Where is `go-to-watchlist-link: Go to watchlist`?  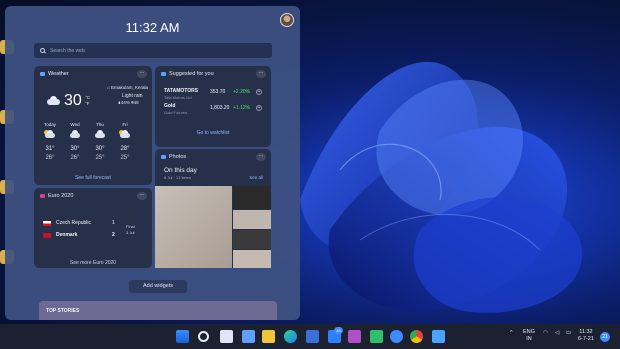 go-to-watchlist-link: Go to watchlist is located at coordinates (213, 133).